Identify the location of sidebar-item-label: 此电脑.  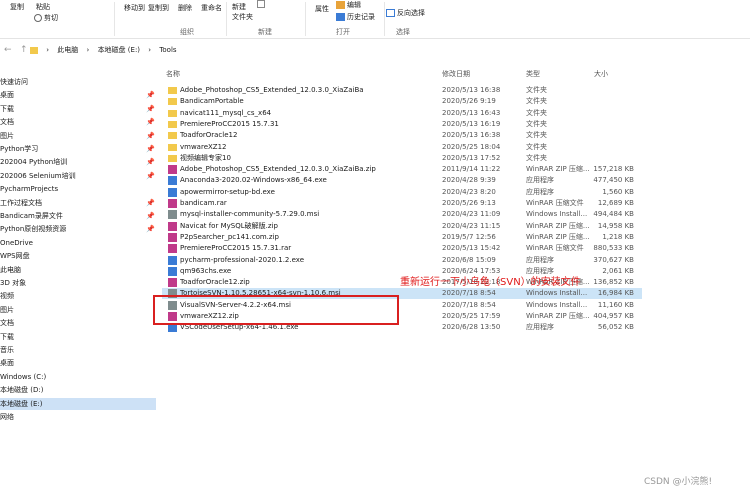
(10, 269).